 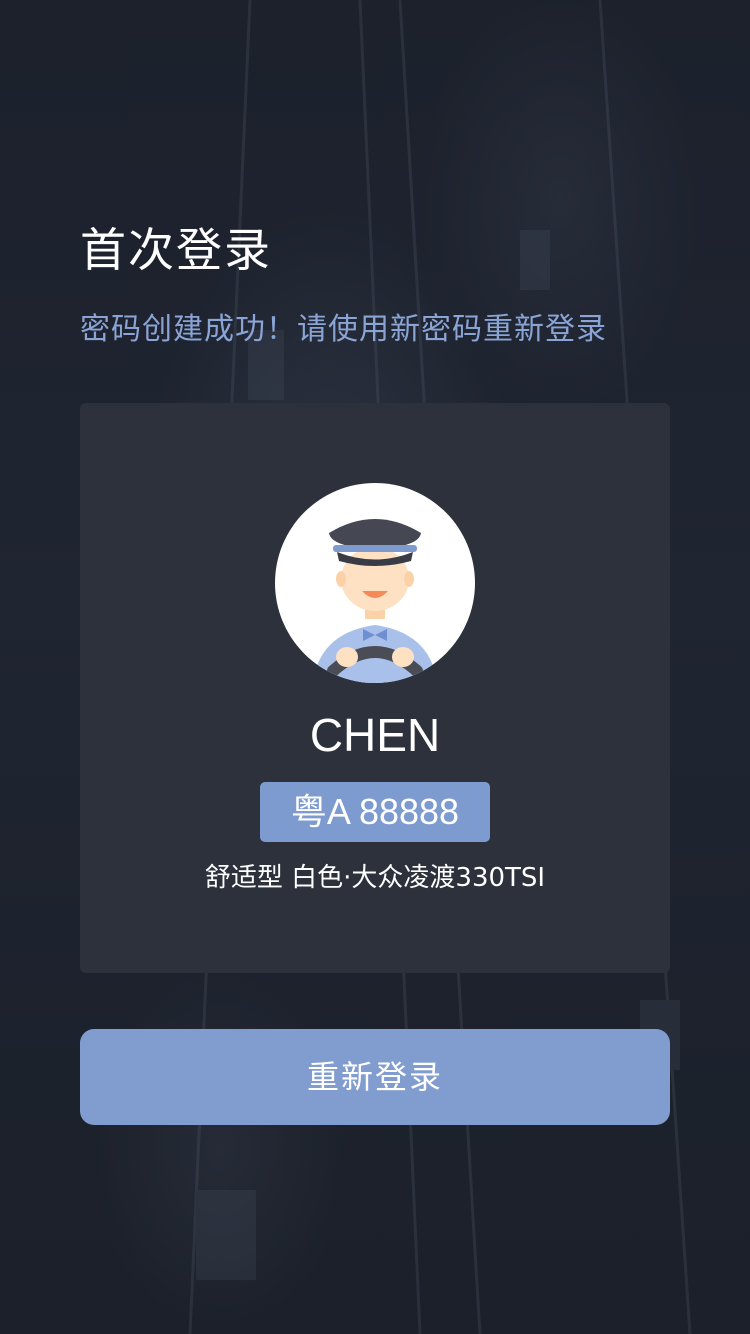 What do you see at coordinates (375, 878) in the screenshot?
I see `car-info: 舒适型 白色·大众凌渡330TSI` at bounding box center [375, 878].